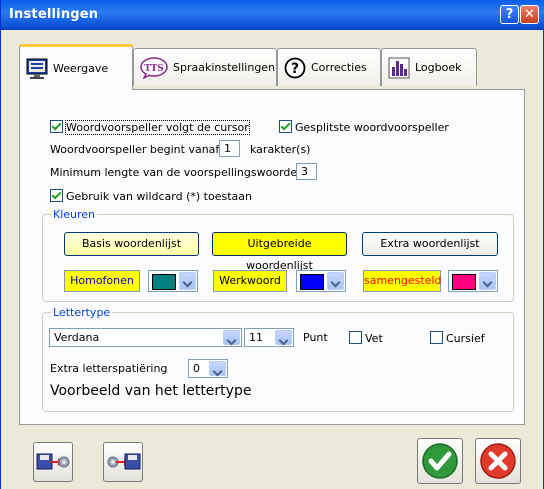 This screenshot has height=489, width=544. I want to click on tab-correcties-label: Correcties, so click(339, 67).